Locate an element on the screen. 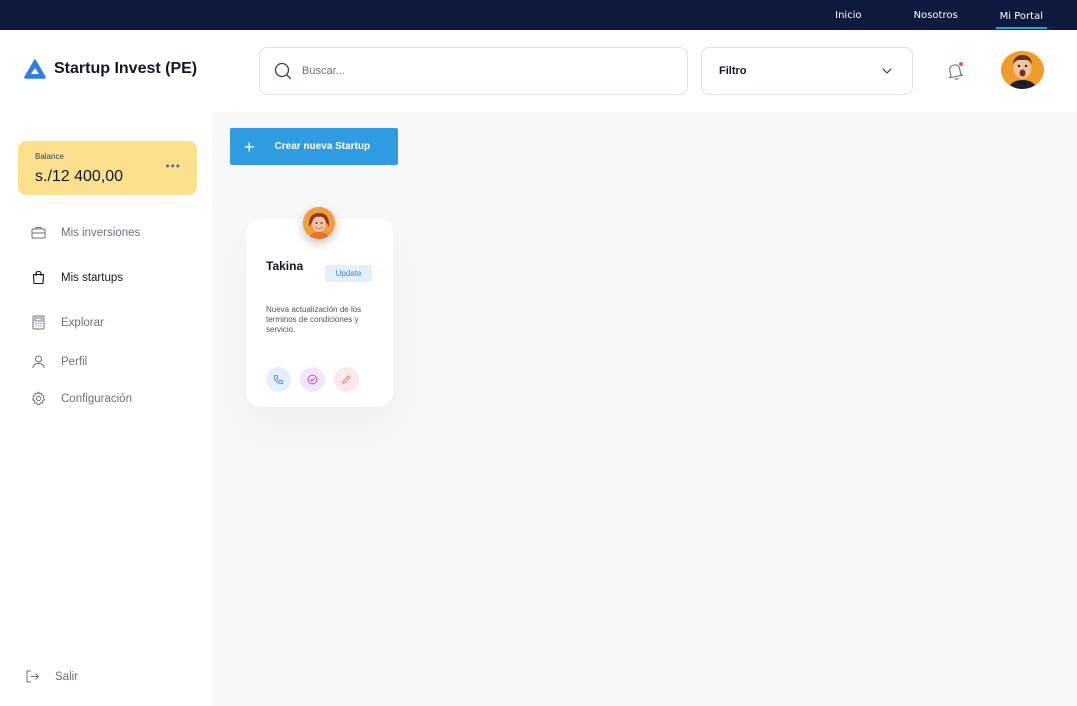 The height and width of the screenshot is (706, 1077). bell-icon is located at coordinates (955, 71).